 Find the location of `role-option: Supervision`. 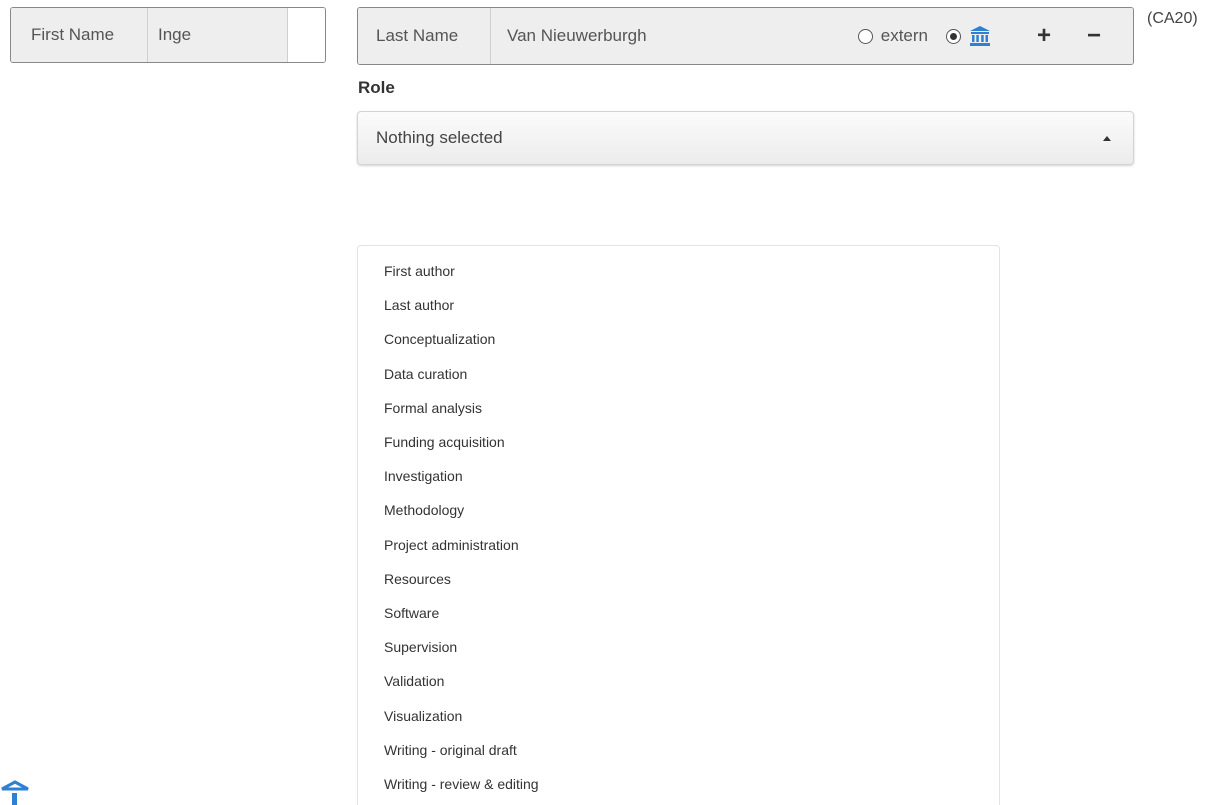

role-option: Supervision is located at coordinates (678, 647).